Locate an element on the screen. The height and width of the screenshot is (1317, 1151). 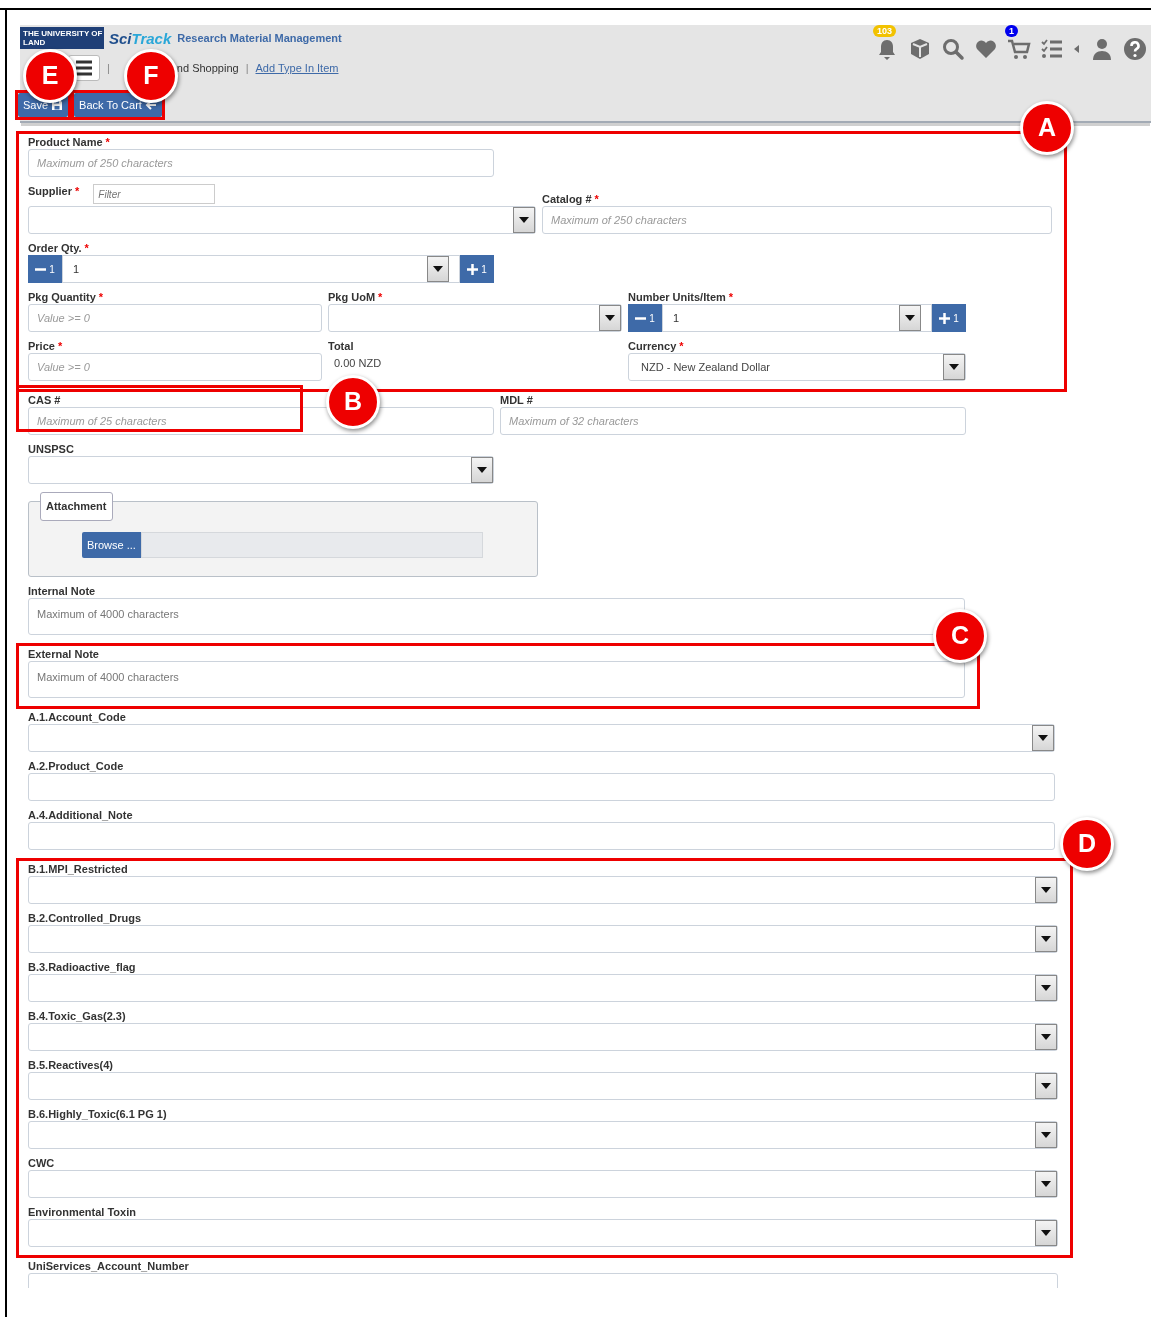
field-label: Order Qty. * is located at coordinates (58, 248).